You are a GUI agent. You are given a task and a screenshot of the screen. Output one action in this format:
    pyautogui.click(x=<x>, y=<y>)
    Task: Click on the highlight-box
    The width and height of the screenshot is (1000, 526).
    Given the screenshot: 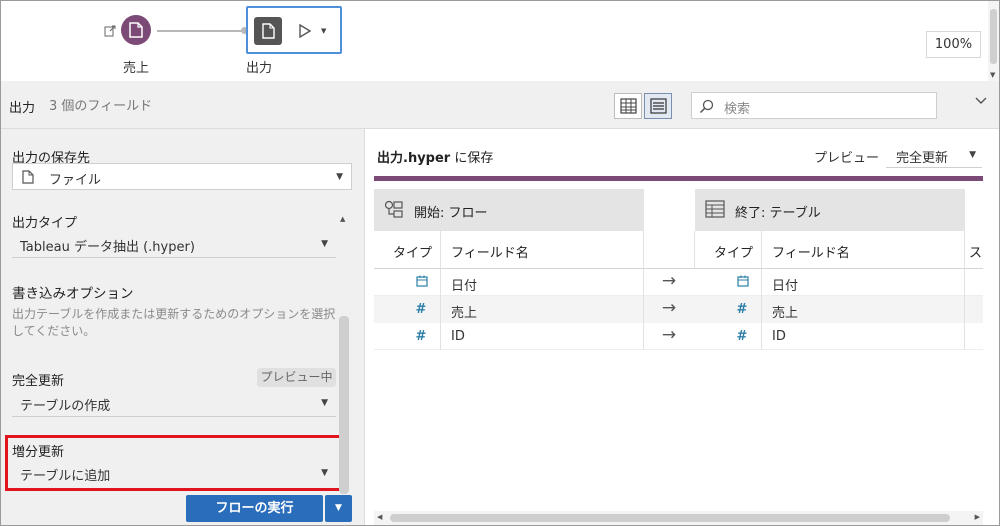 What is the action you would take?
    pyautogui.click(x=174, y=463)
    